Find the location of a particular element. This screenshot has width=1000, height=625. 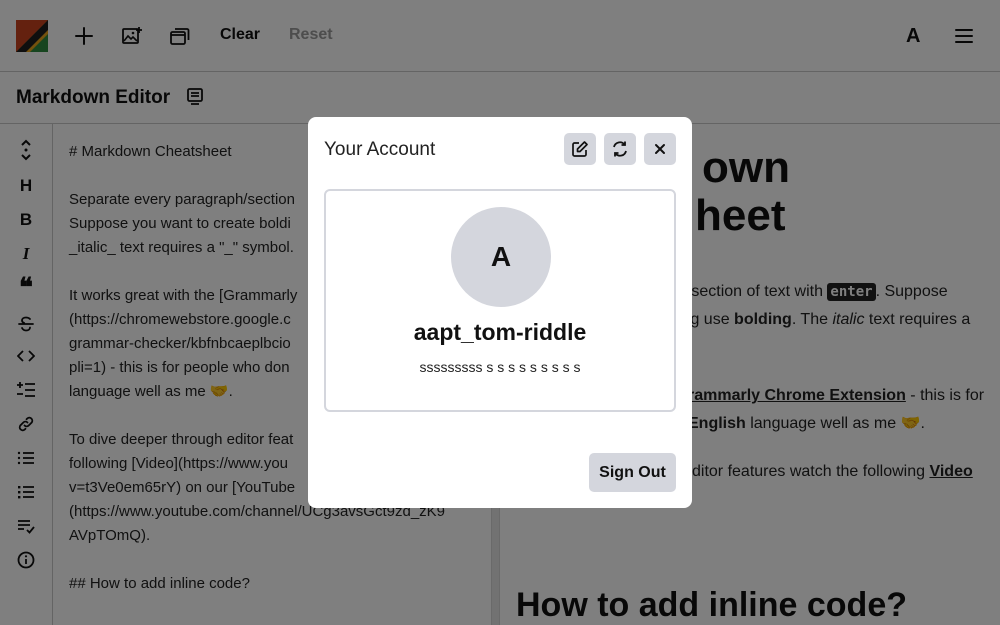

edit-icon is located at coordinates (580, 149).